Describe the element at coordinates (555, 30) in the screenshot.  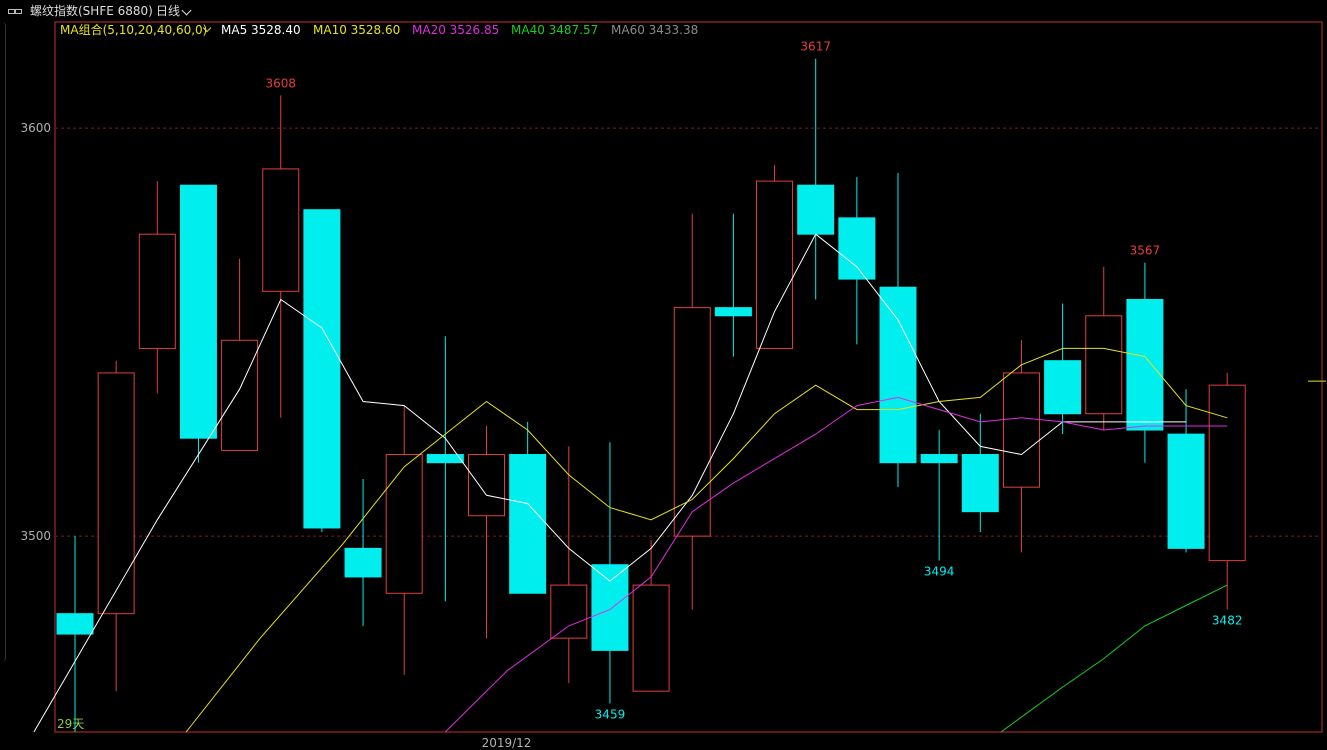
I see `ma40-legend: MA40 3487.57` at that location.